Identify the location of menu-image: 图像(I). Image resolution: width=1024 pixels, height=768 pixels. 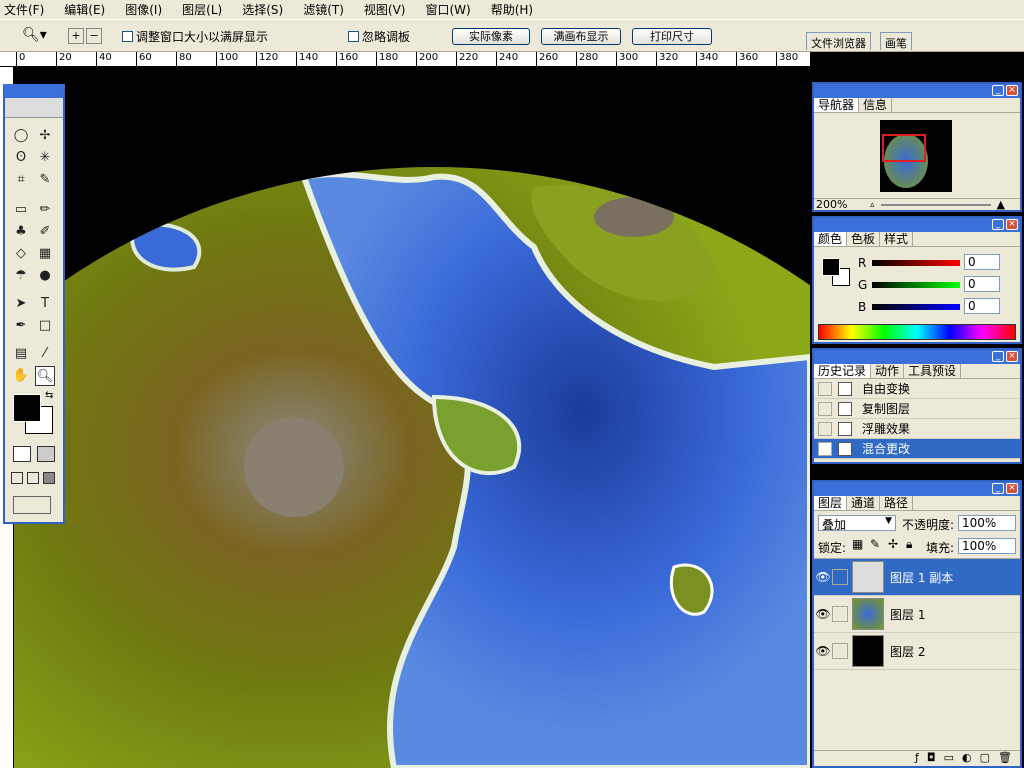
(143, 9).